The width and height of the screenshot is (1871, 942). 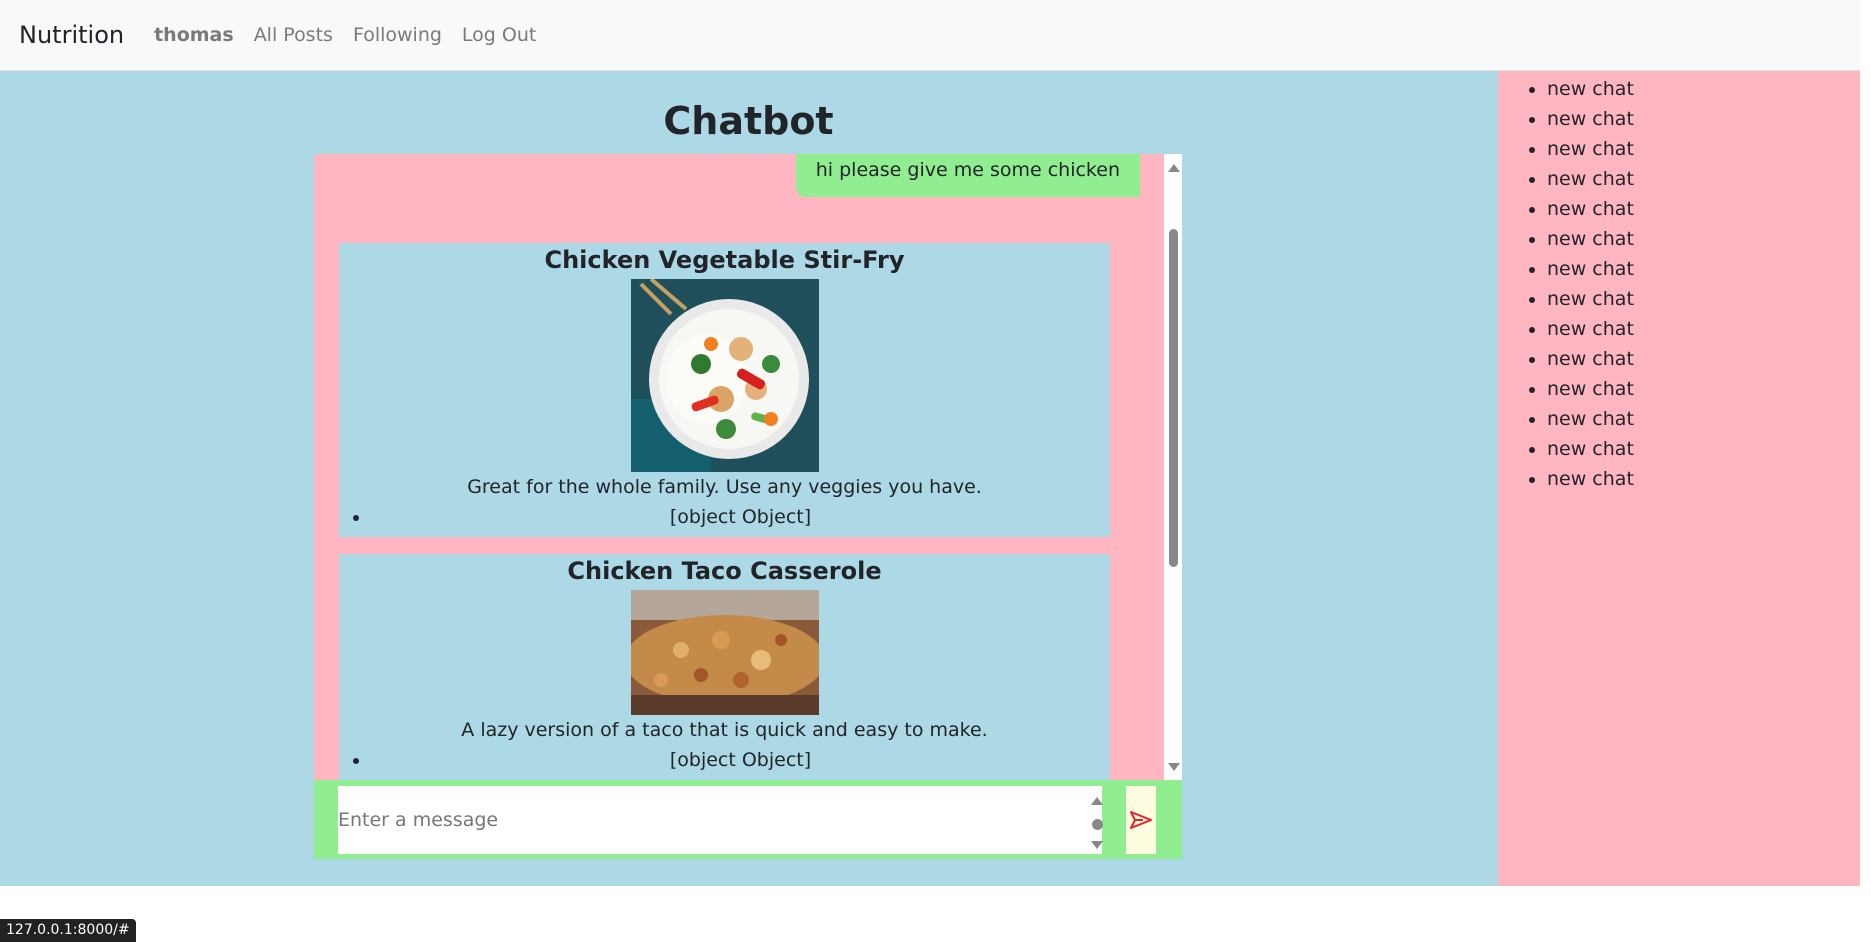 I want to click on message-input-bar: Enter a message, so click(x=748, y=819).